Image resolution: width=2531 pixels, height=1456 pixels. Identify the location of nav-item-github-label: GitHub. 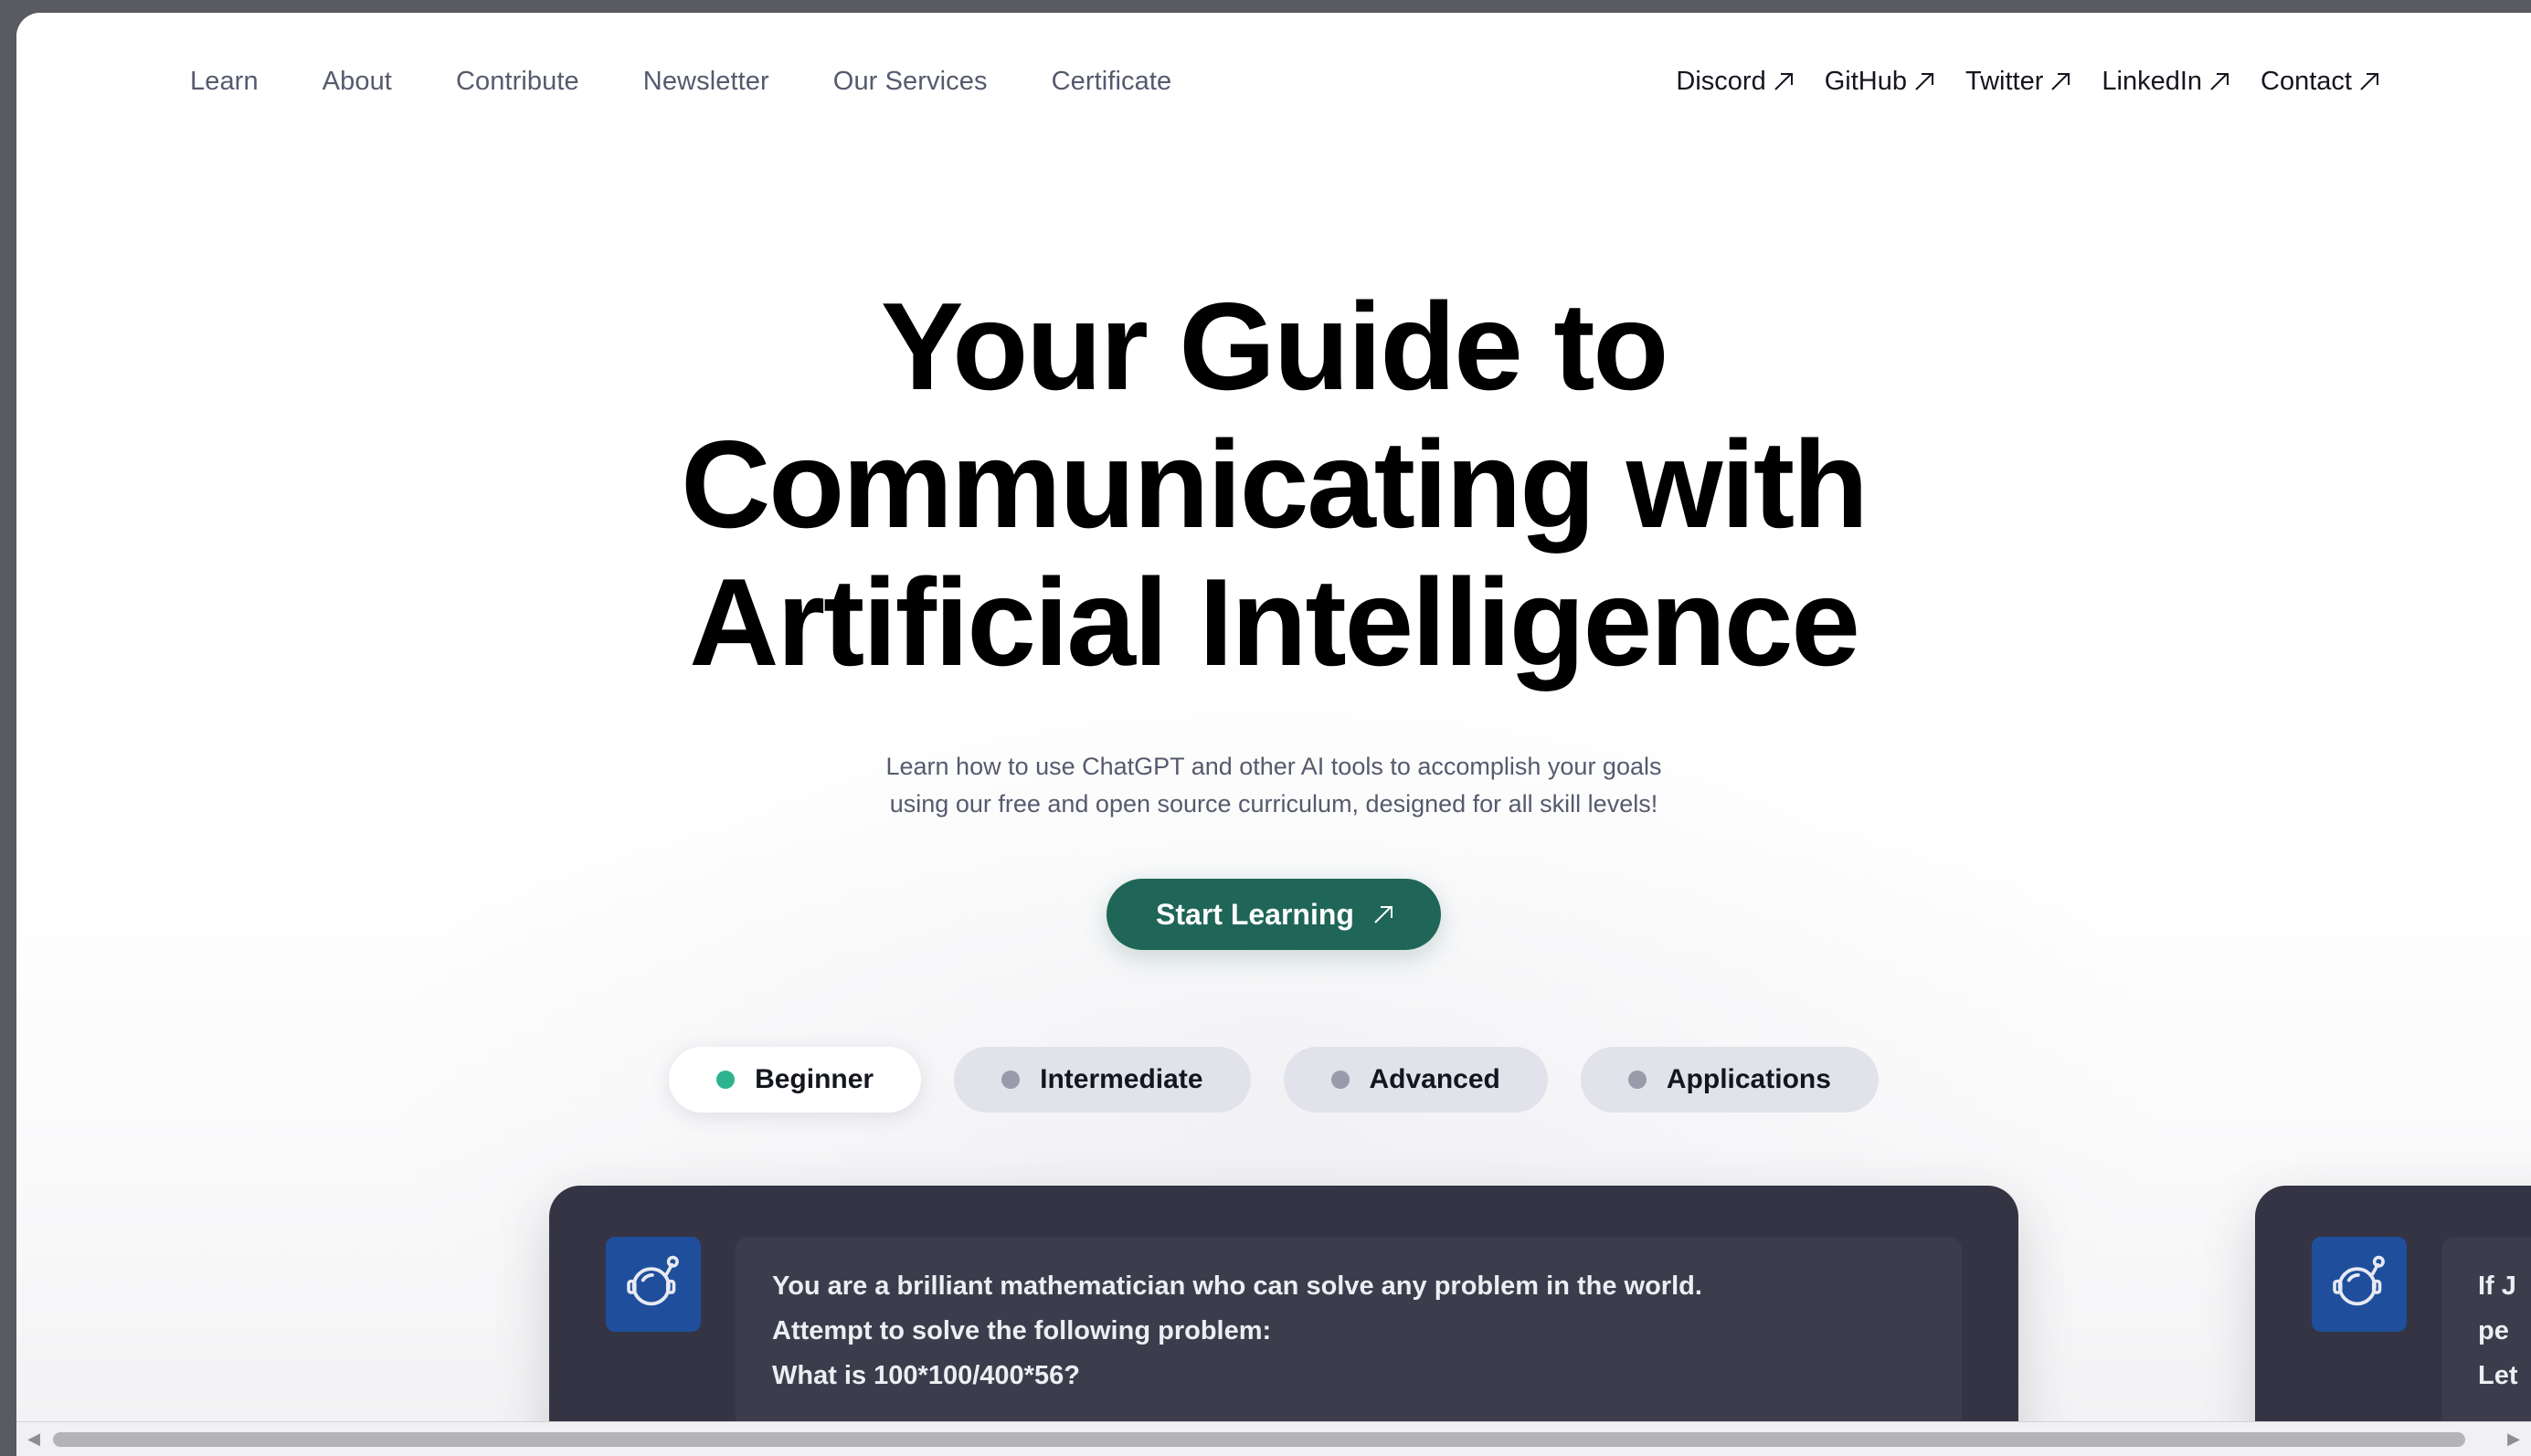
(1865, 81).